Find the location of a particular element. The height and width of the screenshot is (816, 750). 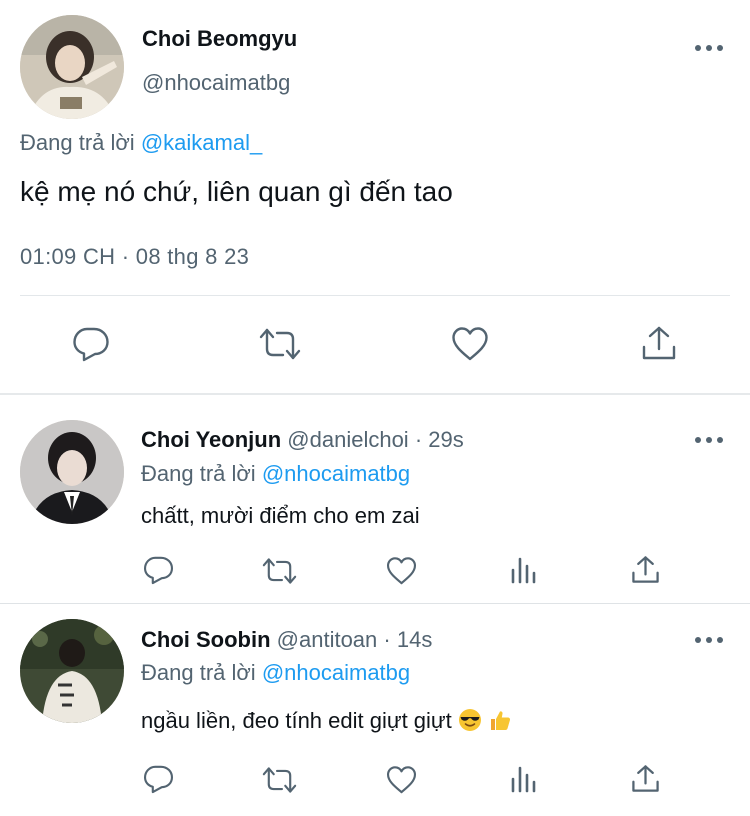

tweet-text: kệ mẹ nó chứ, liên quan gì đến tao is located at coordinates (236, 191).